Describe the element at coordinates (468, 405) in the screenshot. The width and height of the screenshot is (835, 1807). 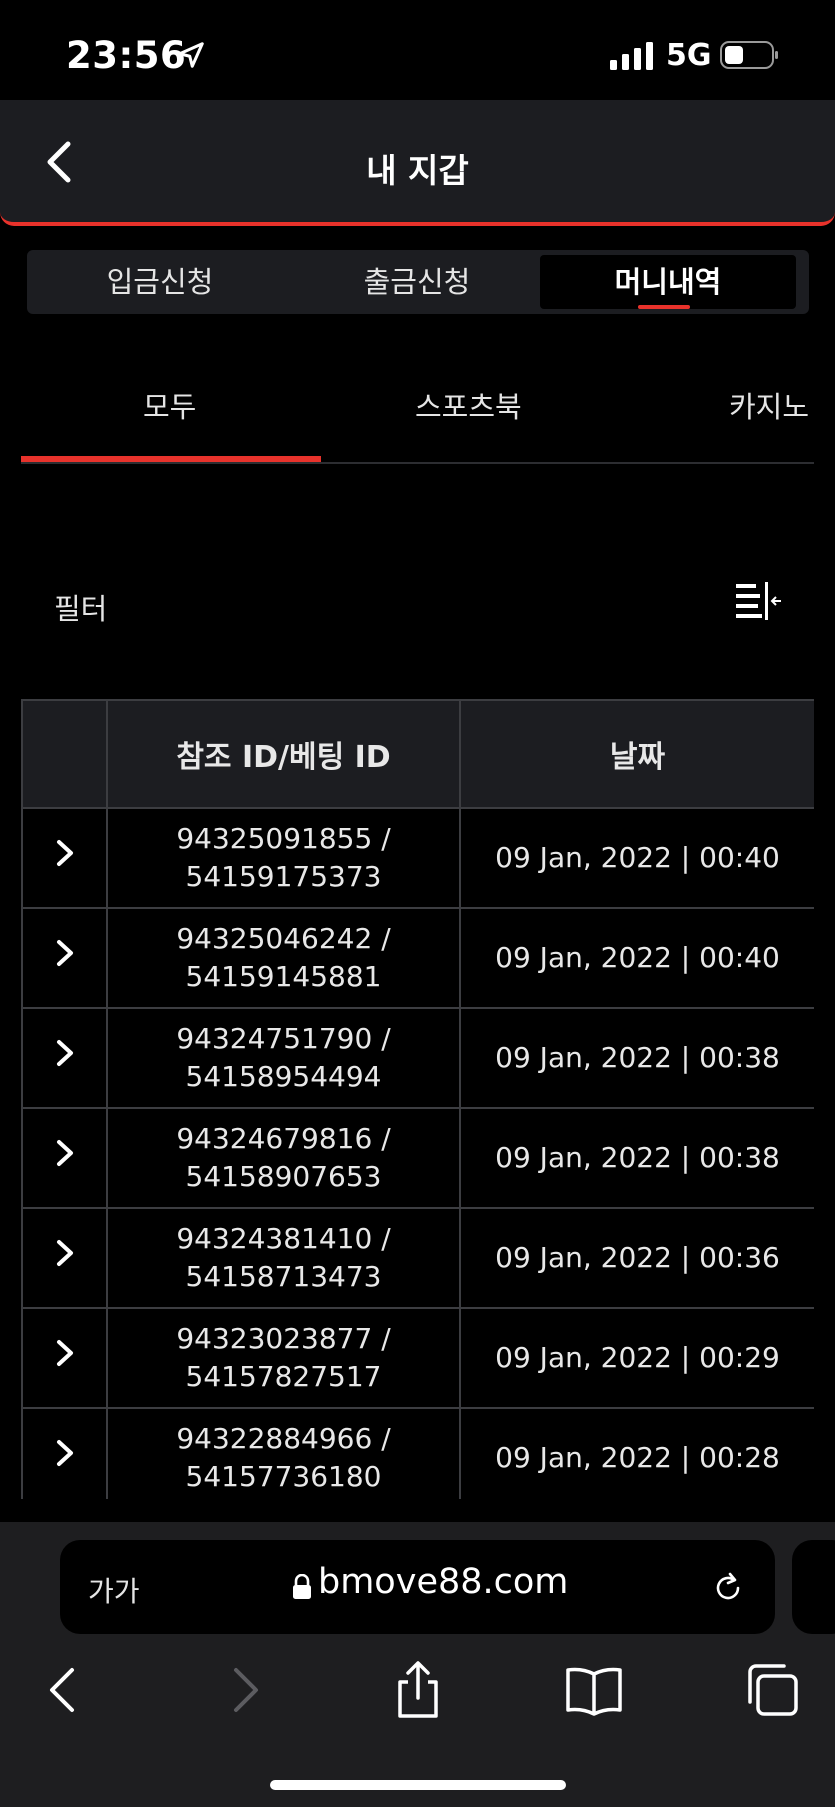
I see `tab-sportsbook: 스포츠북` at that location.